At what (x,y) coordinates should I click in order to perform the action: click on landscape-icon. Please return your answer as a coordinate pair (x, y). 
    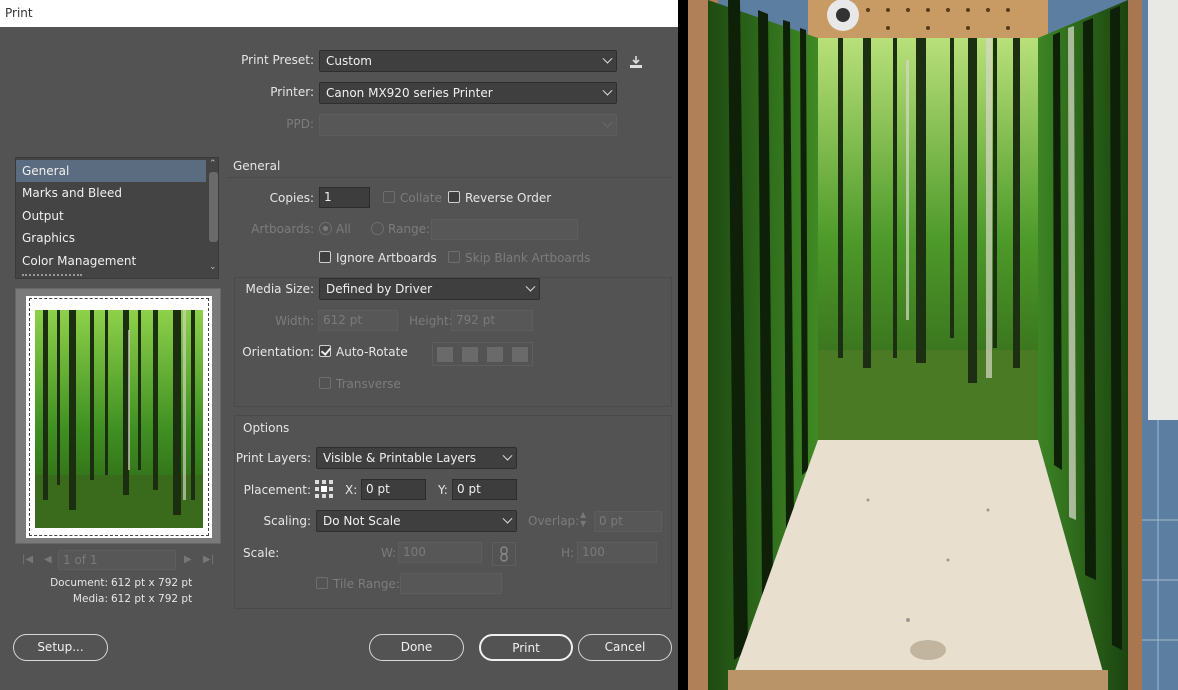
    Looking at the image, I should click on (470, 354).